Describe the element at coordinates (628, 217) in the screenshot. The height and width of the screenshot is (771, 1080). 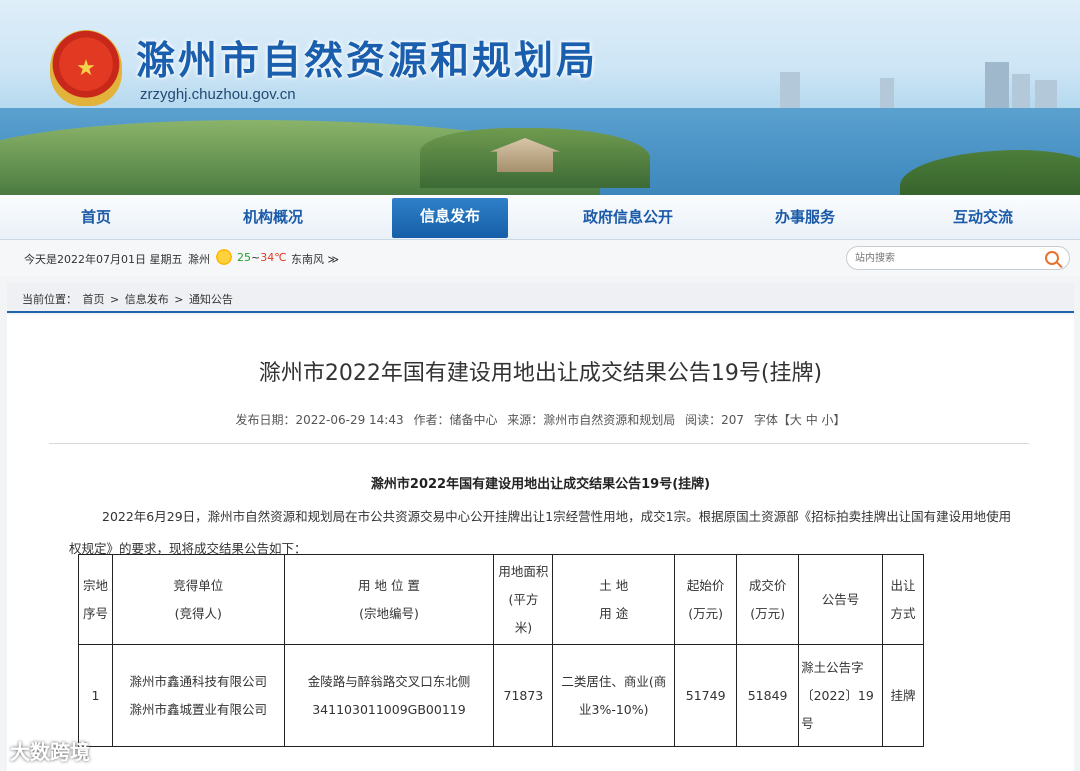
I see `nav-gov-info-public: 政府信息公开` at that location.